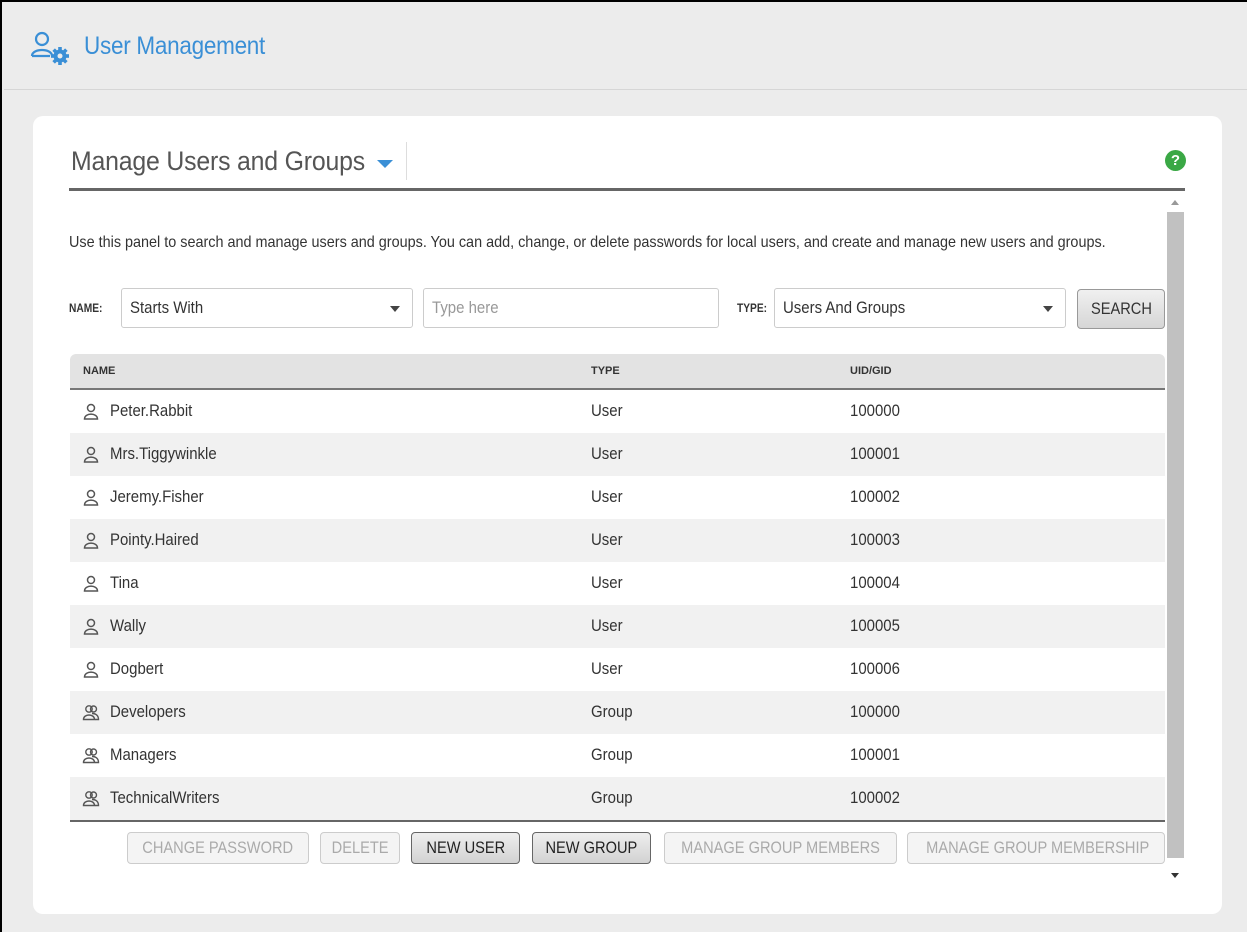  Describe the element at coordinates (844, 307) in the screenshot. I see `type-filter-value: Users And Groups` at that location.